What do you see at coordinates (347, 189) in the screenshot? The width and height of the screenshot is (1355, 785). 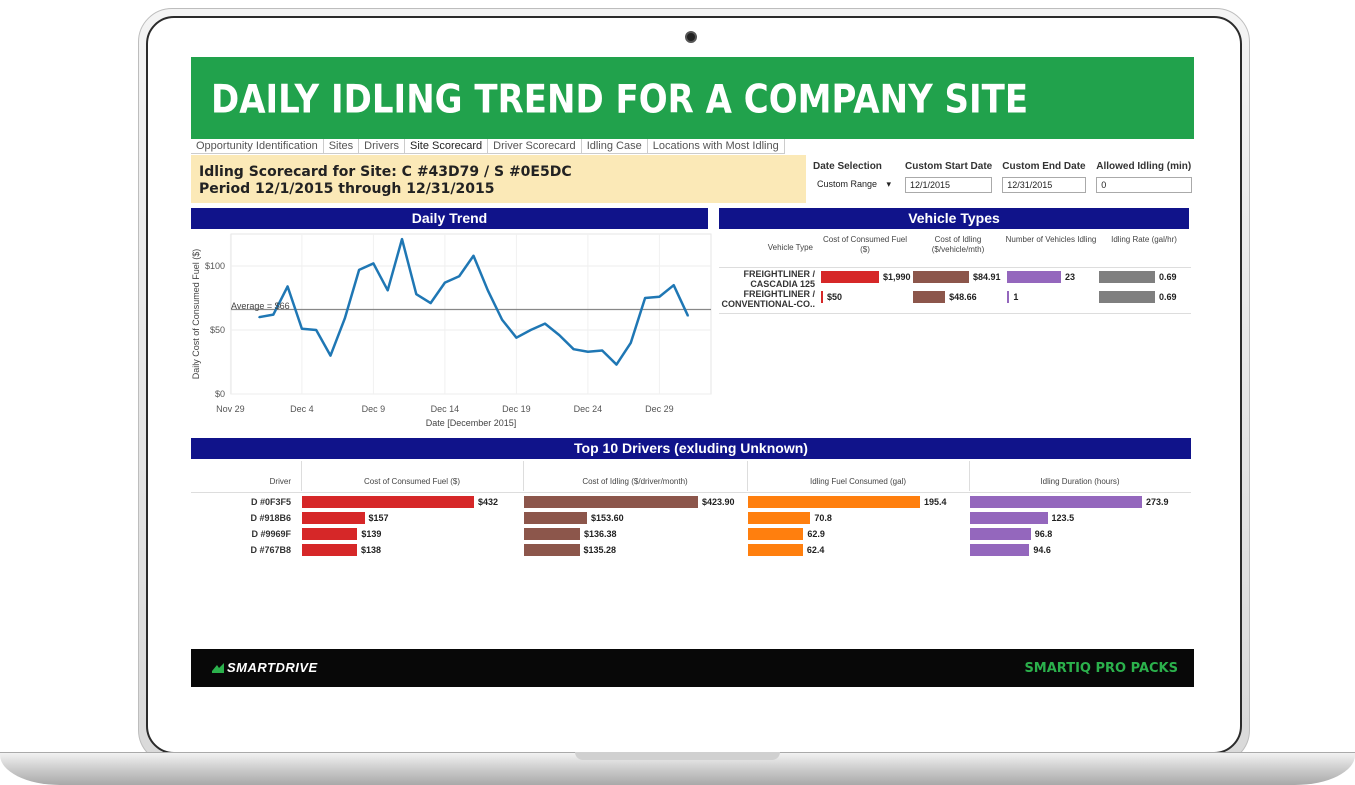 I see `scorecard-period: Period 12/1/2015 through 12/31/2015` at bounding box center [347, 189].